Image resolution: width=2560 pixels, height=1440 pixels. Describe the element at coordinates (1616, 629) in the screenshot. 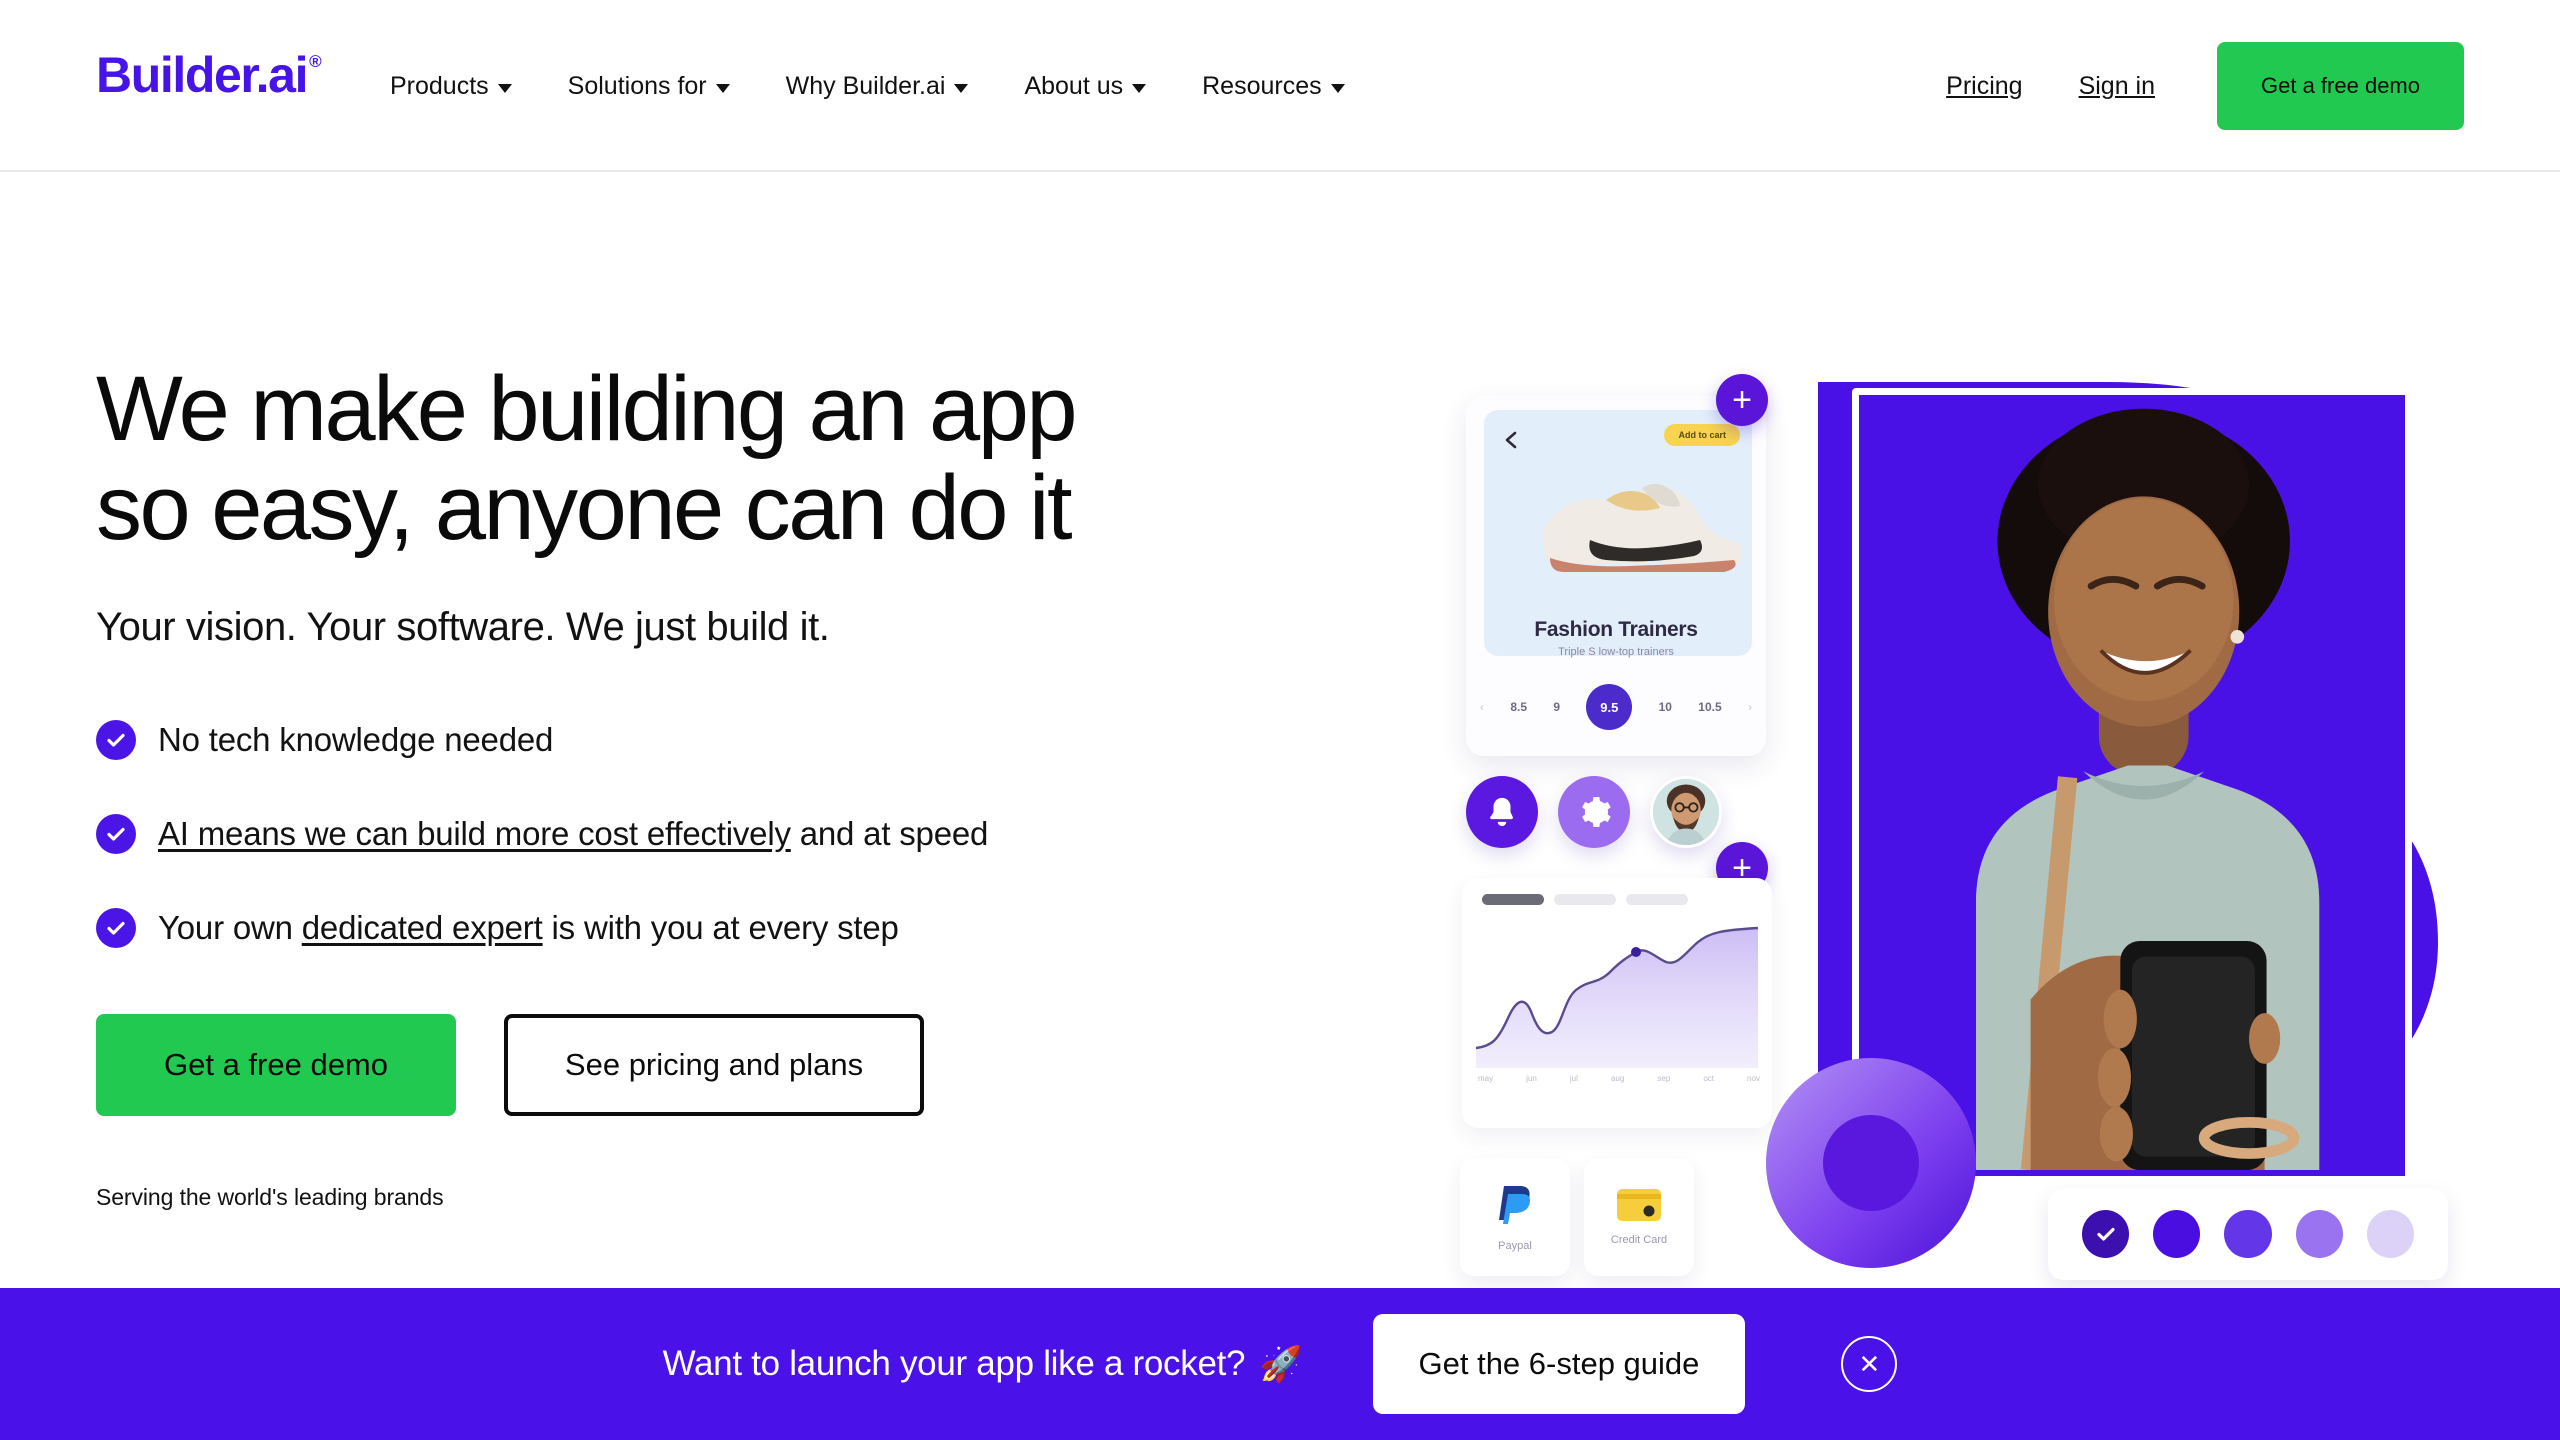

I see `product-title: Fashion Trainers` at that location.